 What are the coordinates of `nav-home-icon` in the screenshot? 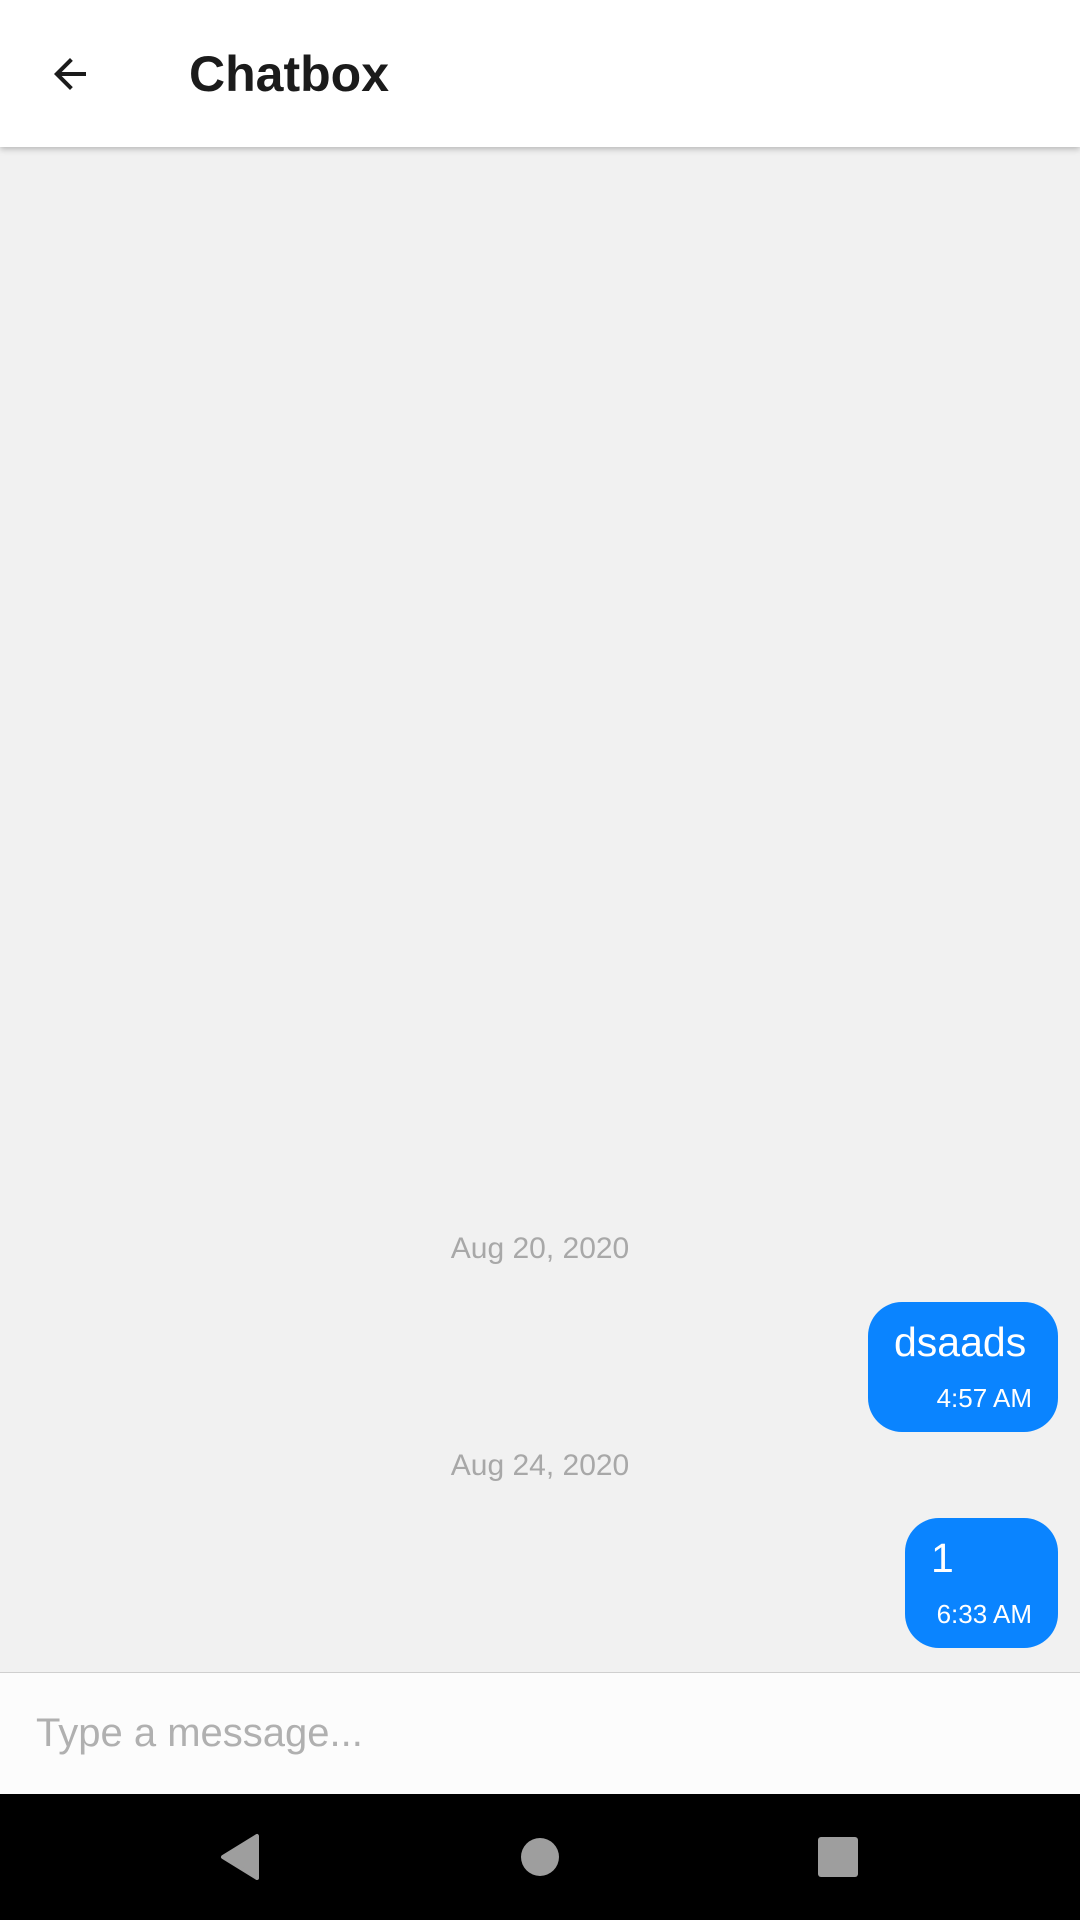 It's located at (540, 1857).